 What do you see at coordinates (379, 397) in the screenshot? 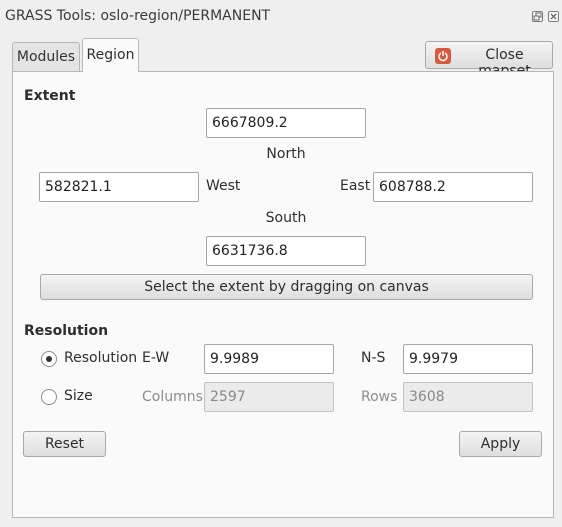
I see `rows-label: Rows` at bounding box center [379, 397].